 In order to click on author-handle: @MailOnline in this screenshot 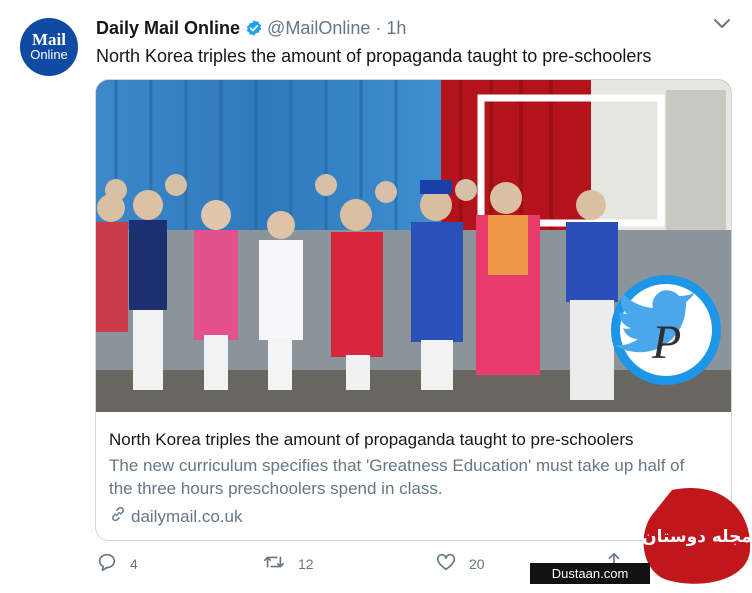, I will do `click(318, 28)`.